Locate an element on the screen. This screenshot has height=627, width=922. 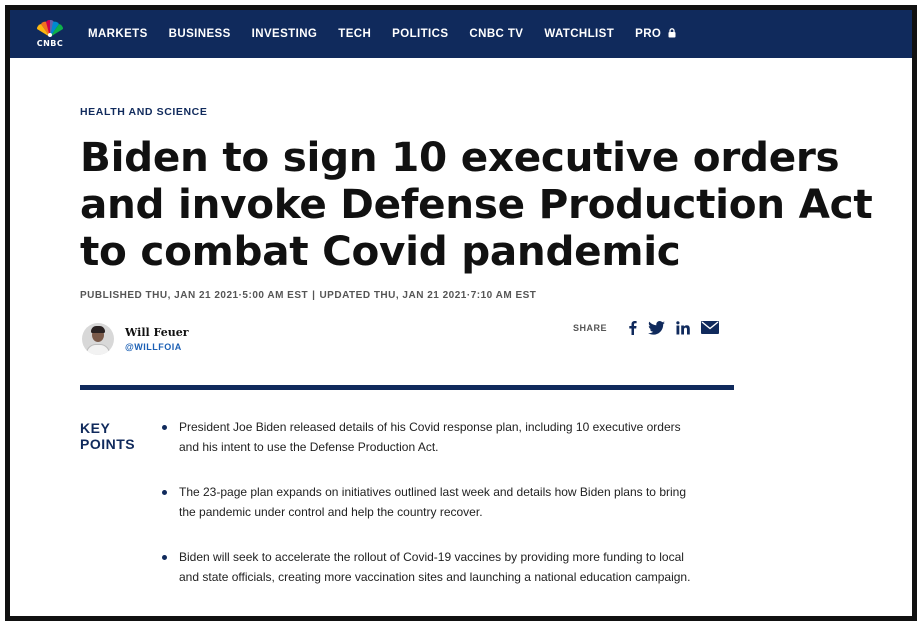
nav-item-pro-label: PRO is located at coordinates (648, 34).